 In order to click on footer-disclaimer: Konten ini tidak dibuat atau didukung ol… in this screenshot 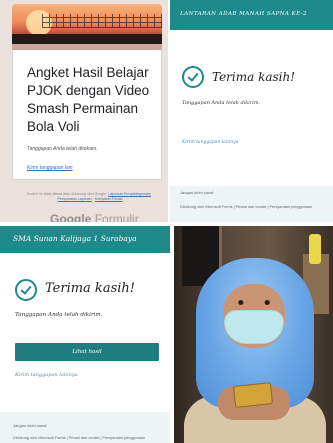, I will do `click(67, 194)`.